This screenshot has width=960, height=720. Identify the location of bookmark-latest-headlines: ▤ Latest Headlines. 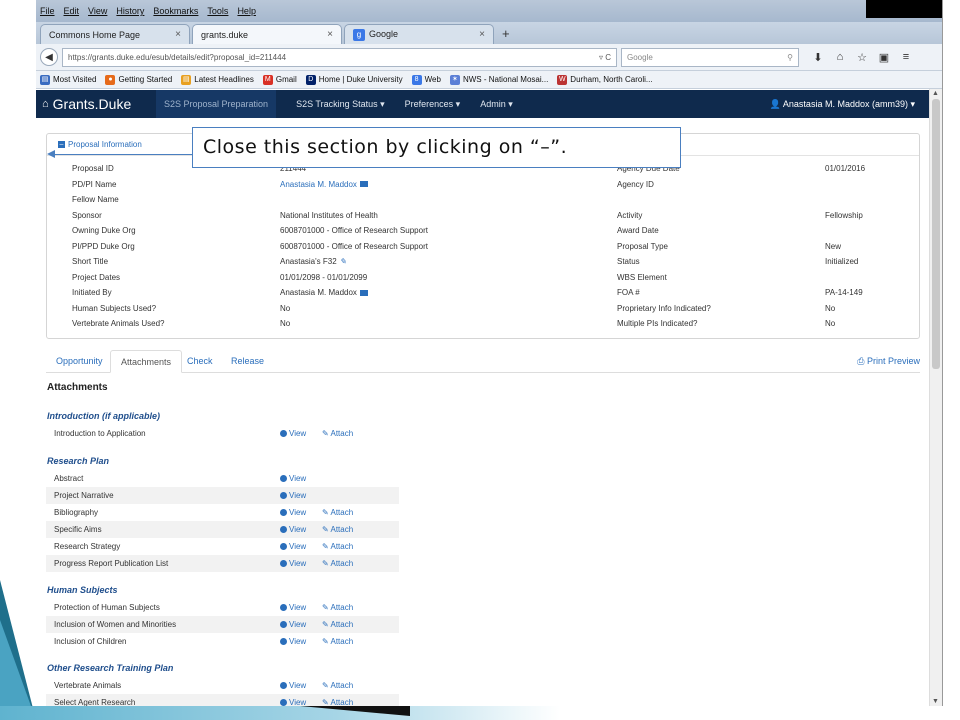
(217, 79).